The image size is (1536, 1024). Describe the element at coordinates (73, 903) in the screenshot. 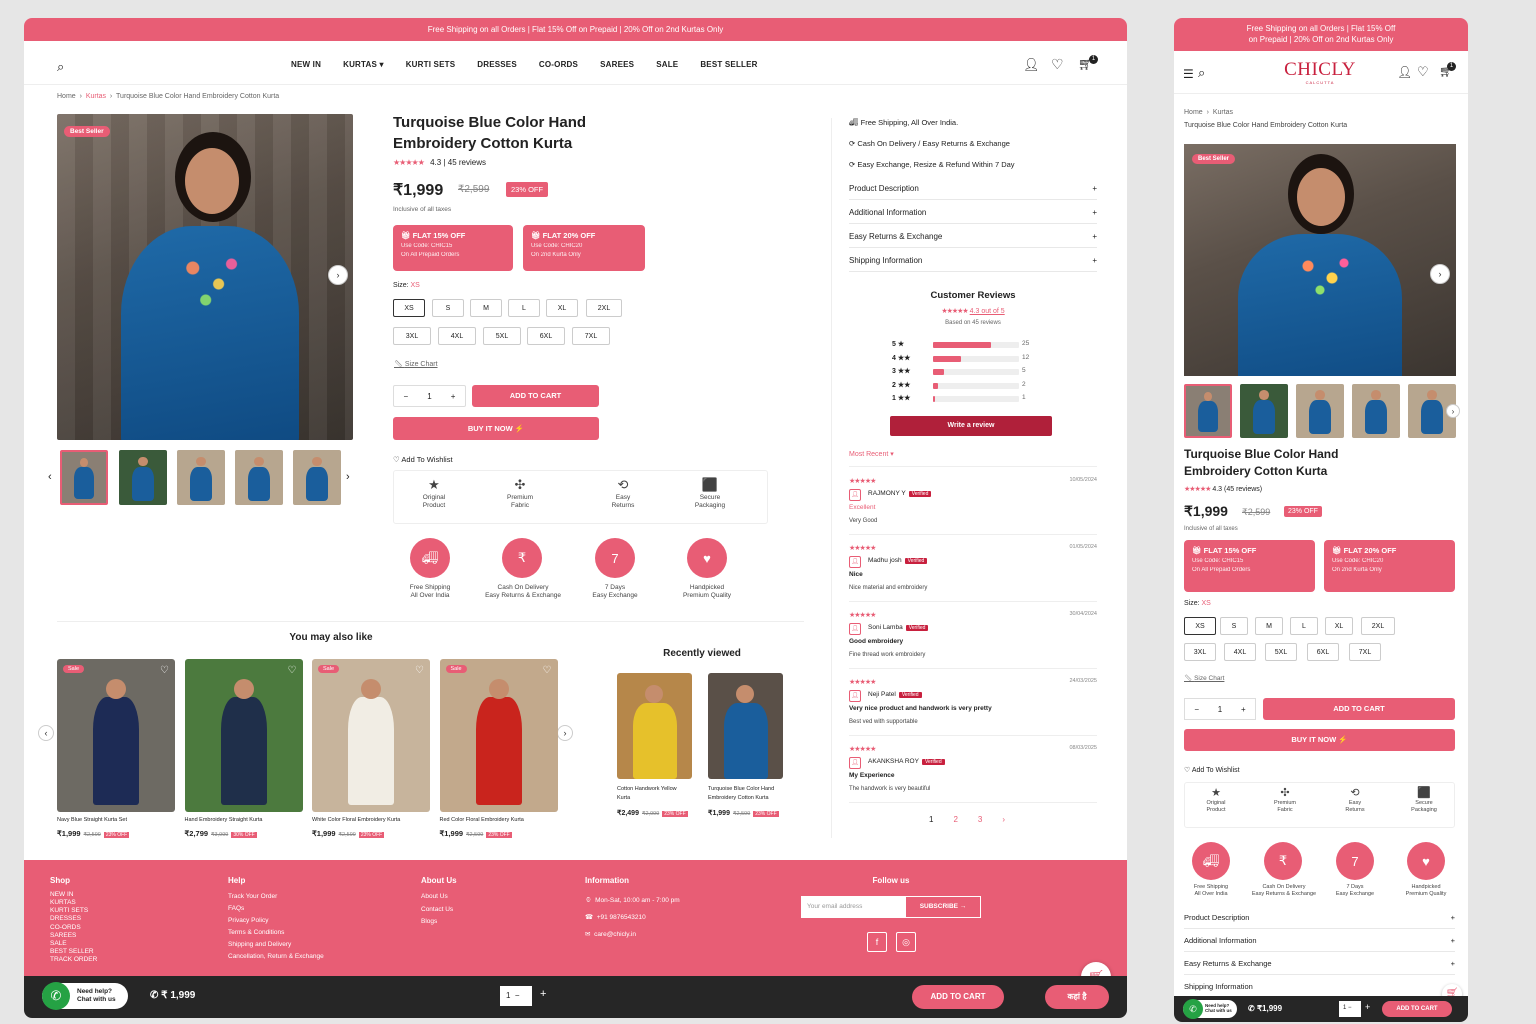

I see `footer-shop-link: KURTAS` at that location.